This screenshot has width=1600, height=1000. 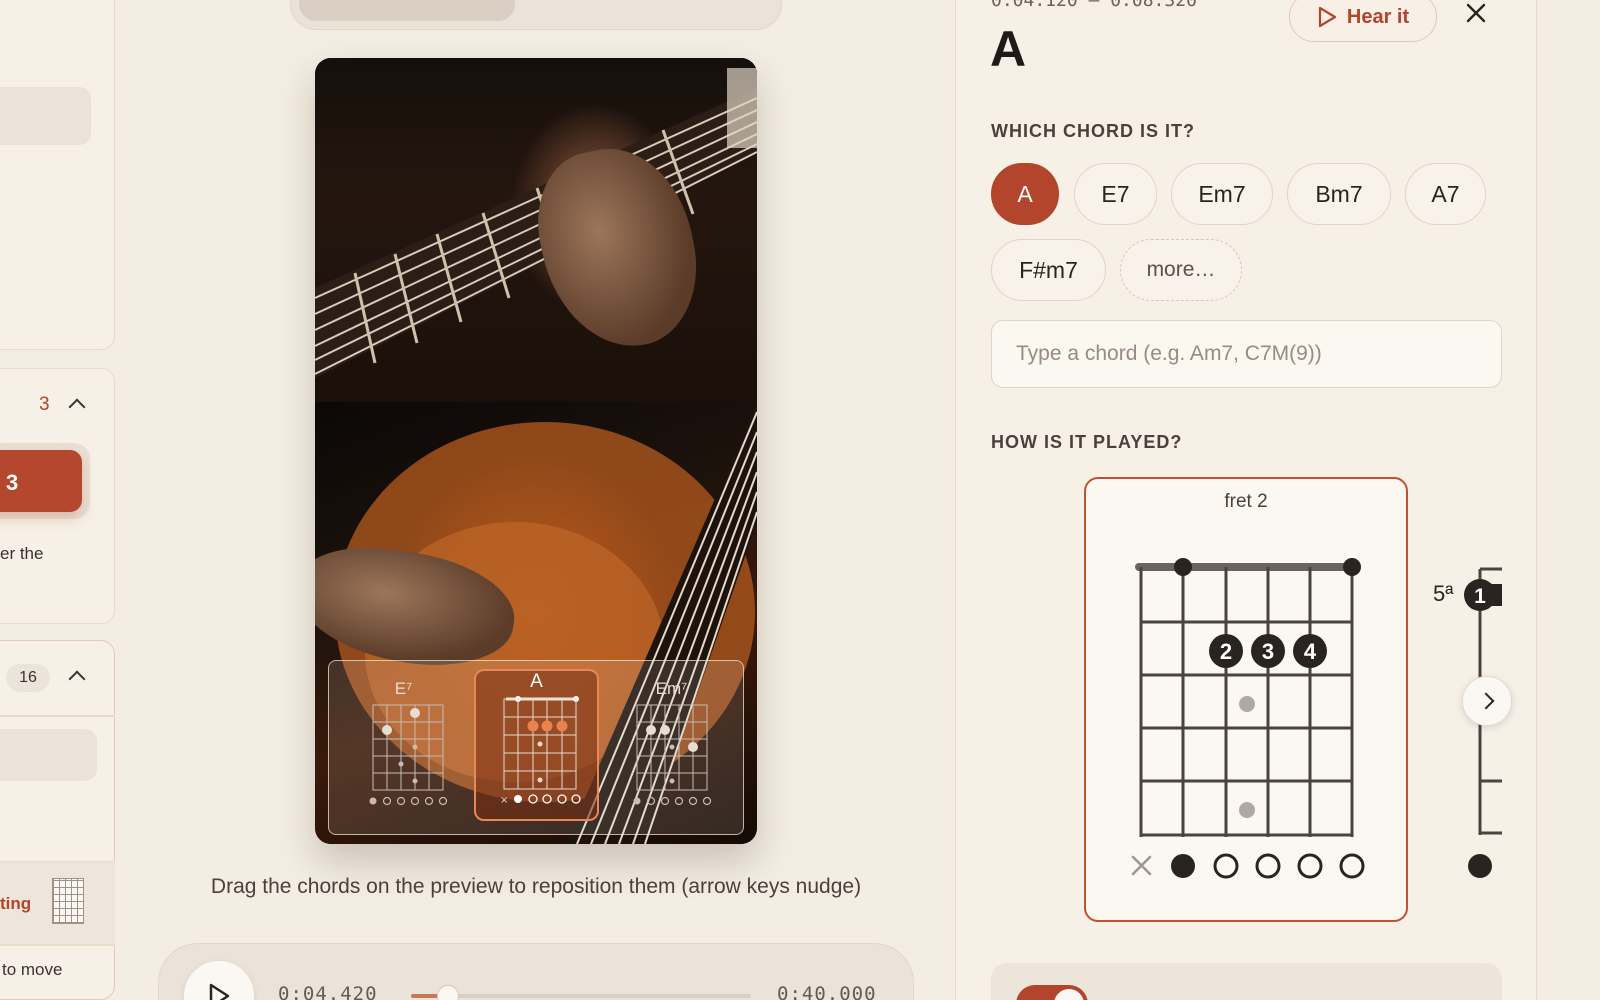 What do you see at coordinates (1339, 194) in the screenshot?
I see `chord-option-bm7: Bm7` at bounding box center [1339, 194].